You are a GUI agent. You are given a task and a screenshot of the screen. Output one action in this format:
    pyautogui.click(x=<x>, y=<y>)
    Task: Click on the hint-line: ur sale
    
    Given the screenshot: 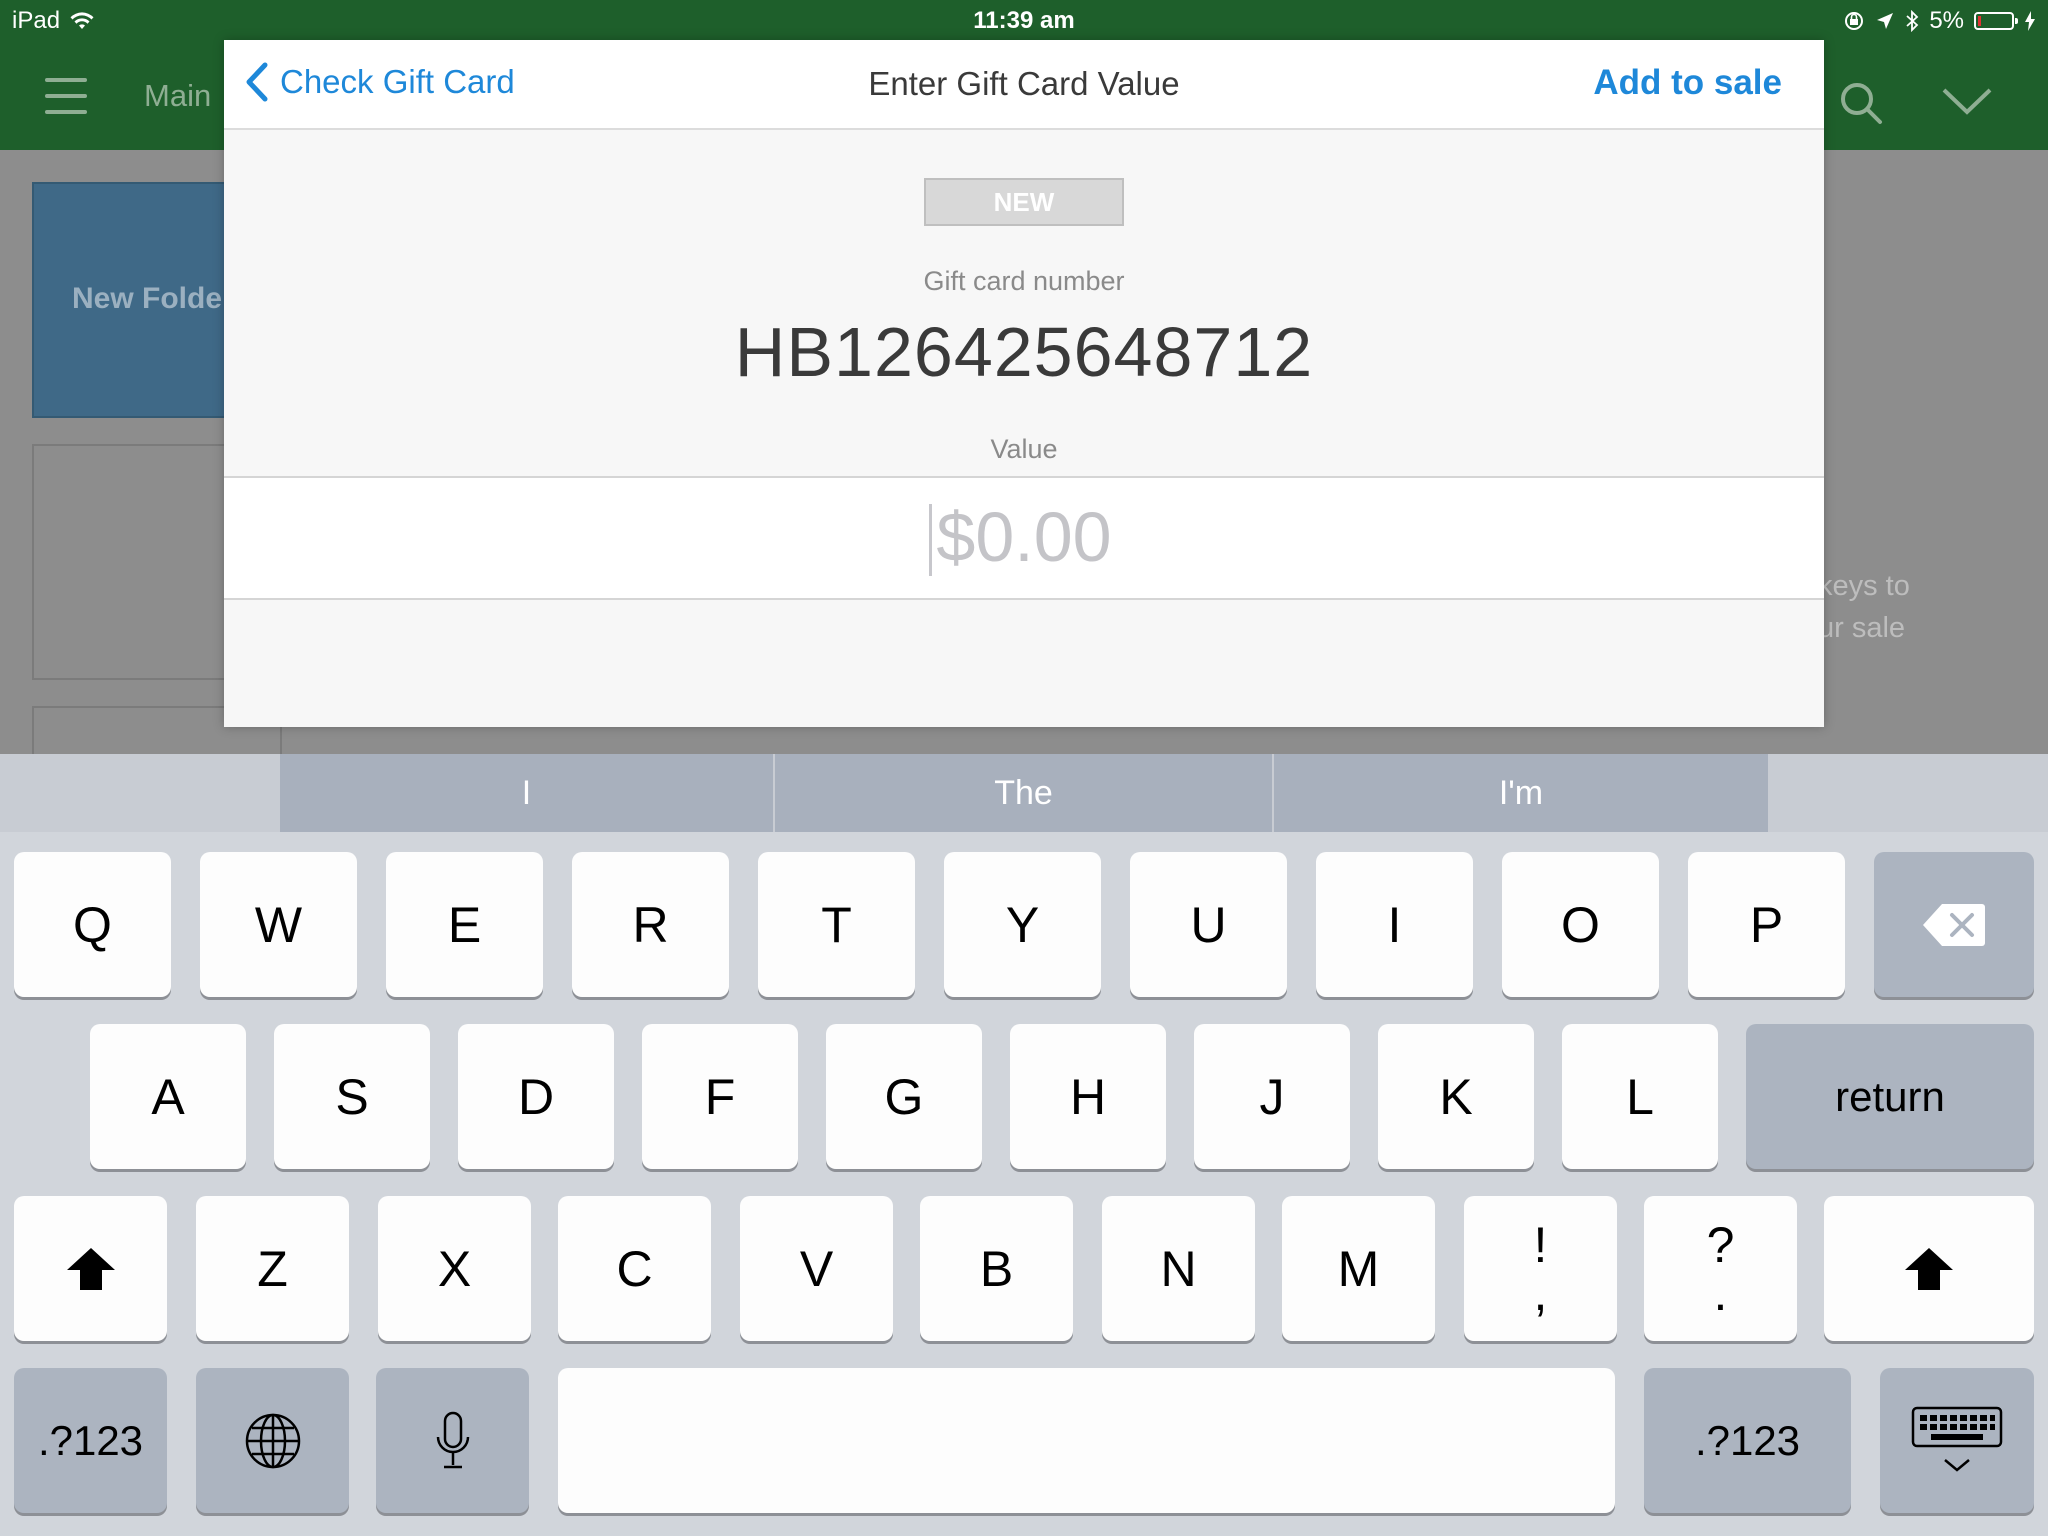 What is the action you would take?
    pyautogui.click(x=1862, y=628)
    